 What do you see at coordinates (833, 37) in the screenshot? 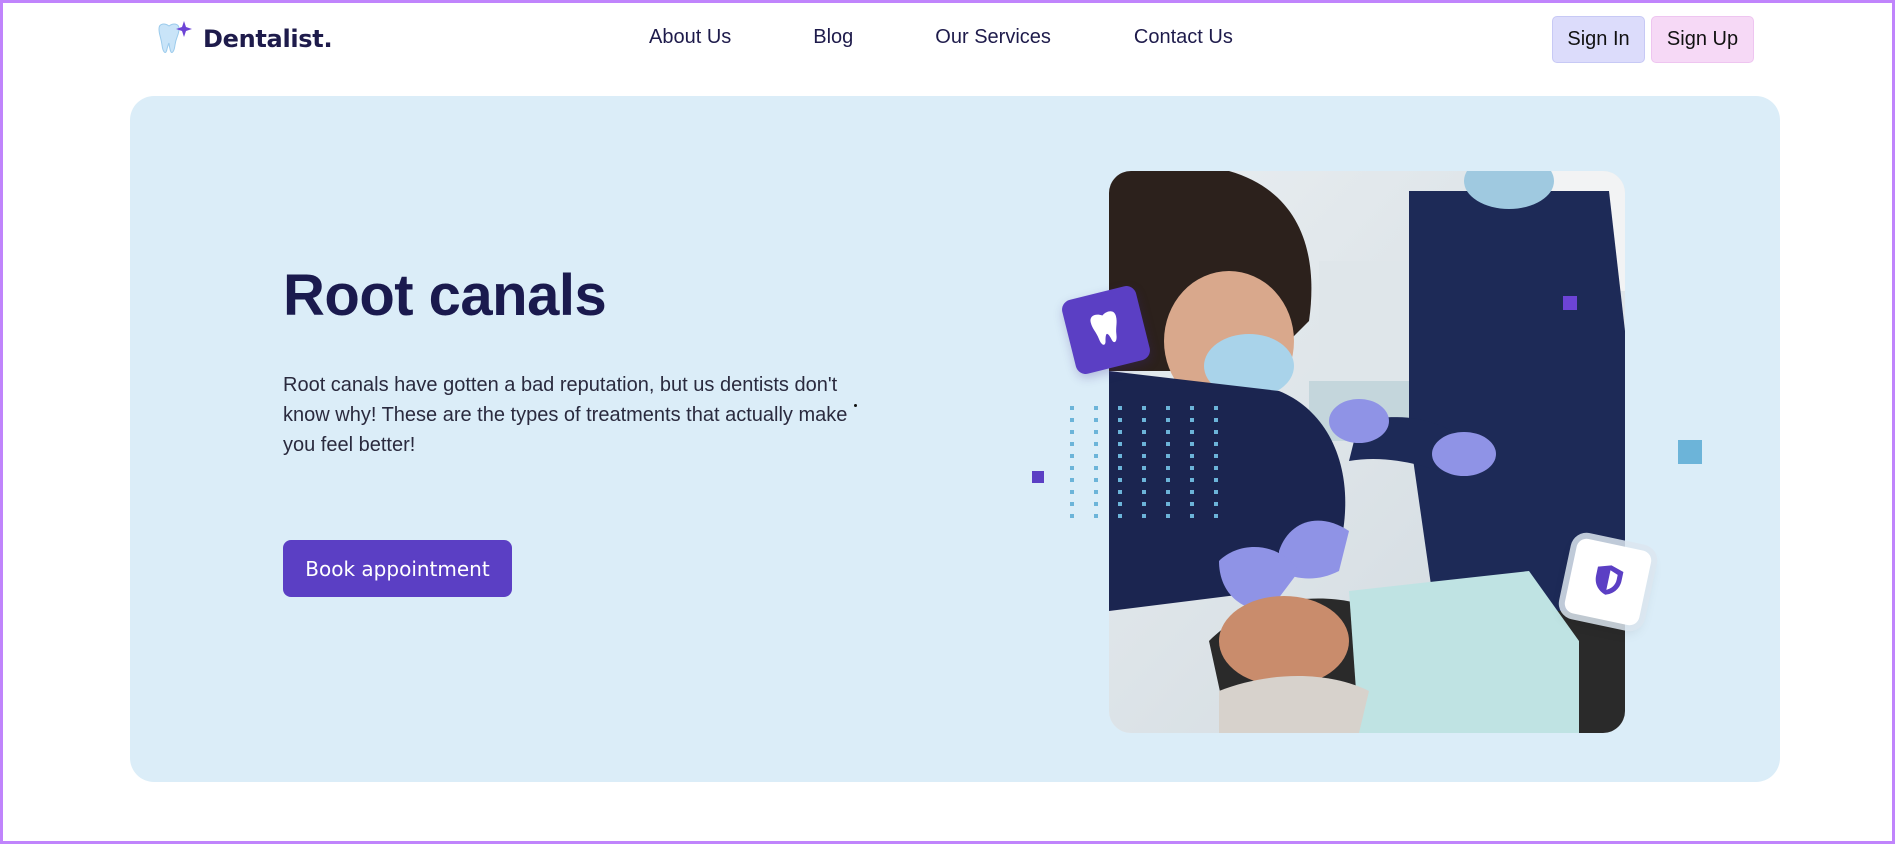
I see `nav-blog: Blog` at bounding box center [833, 37].